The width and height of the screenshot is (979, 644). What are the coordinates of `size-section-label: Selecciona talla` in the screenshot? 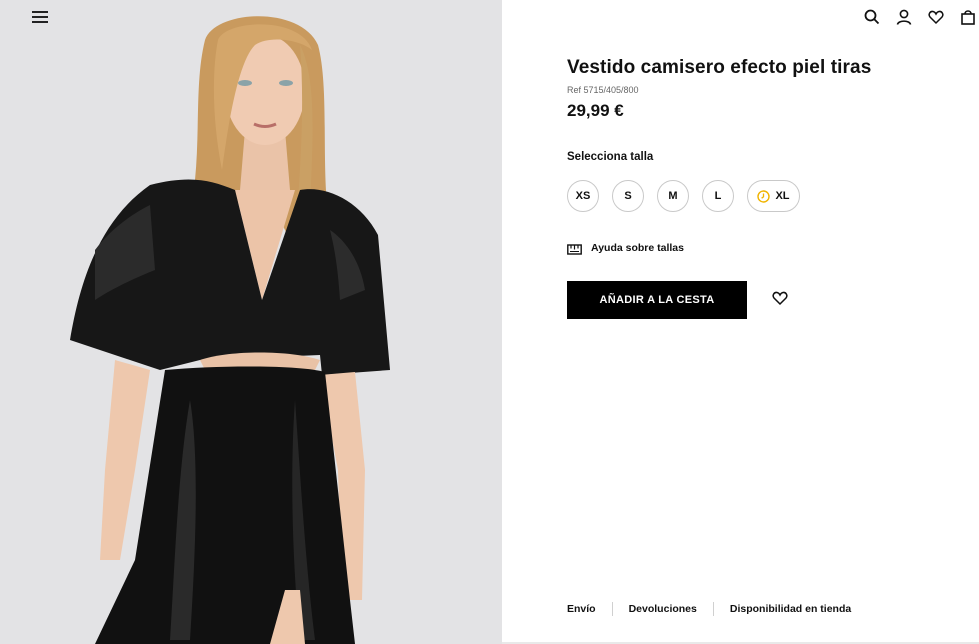 It's located at (610, 157).